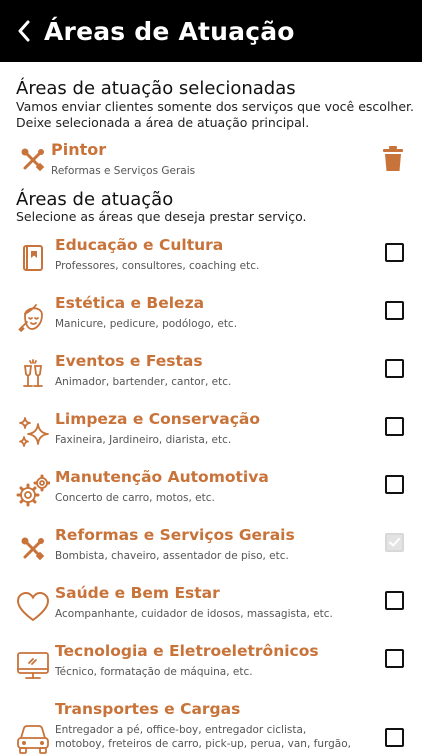  I want to click on area-name: Manutenção Automotiva, so click(162, 477).